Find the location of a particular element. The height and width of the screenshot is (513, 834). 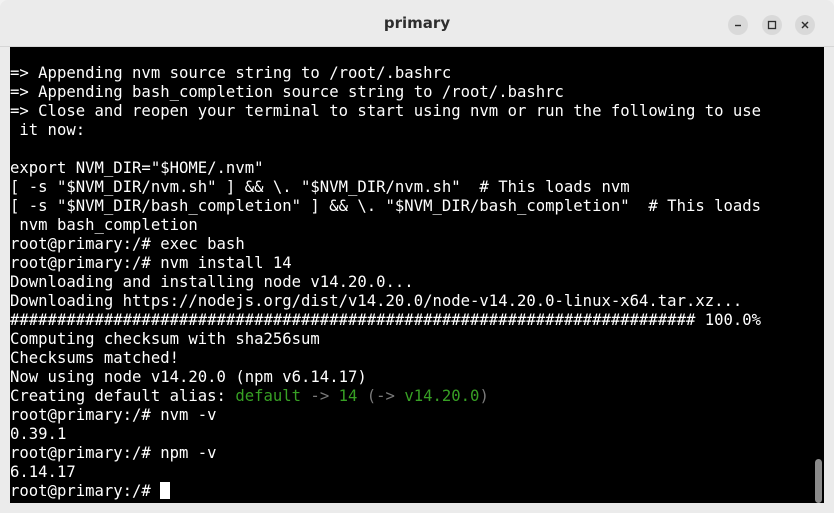

output-line: export NVM_DIR="$HOME/.nvm" is located at coordinates (137, 168).